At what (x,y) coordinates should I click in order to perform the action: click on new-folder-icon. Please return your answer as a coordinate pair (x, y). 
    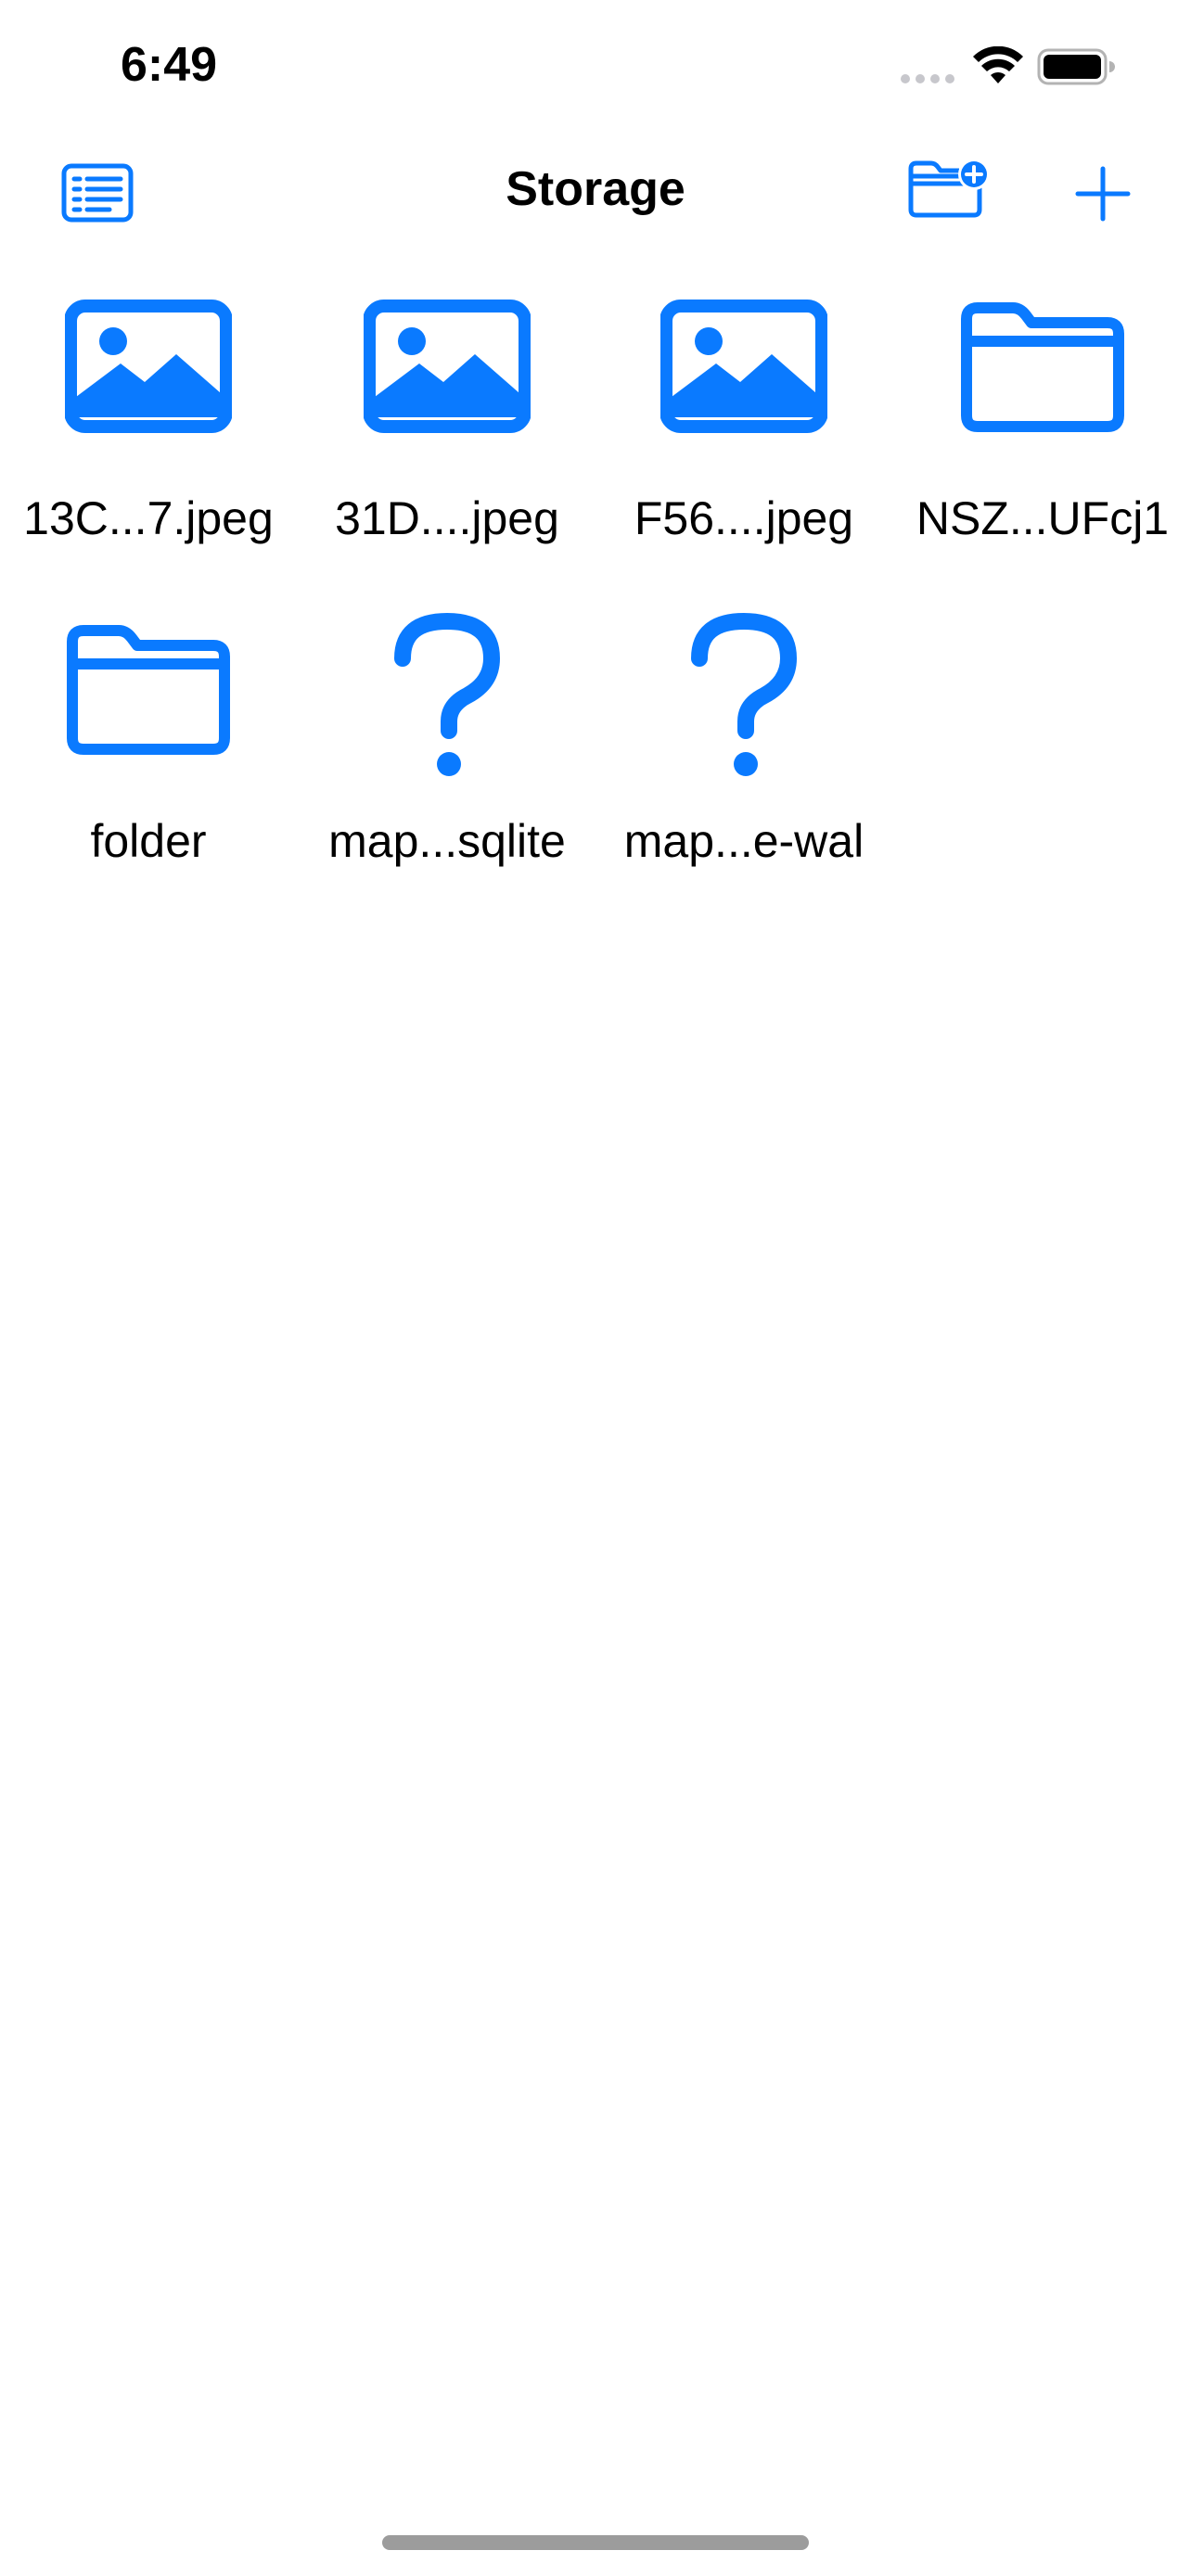
    Looking at the image, I should click on (949, 188).